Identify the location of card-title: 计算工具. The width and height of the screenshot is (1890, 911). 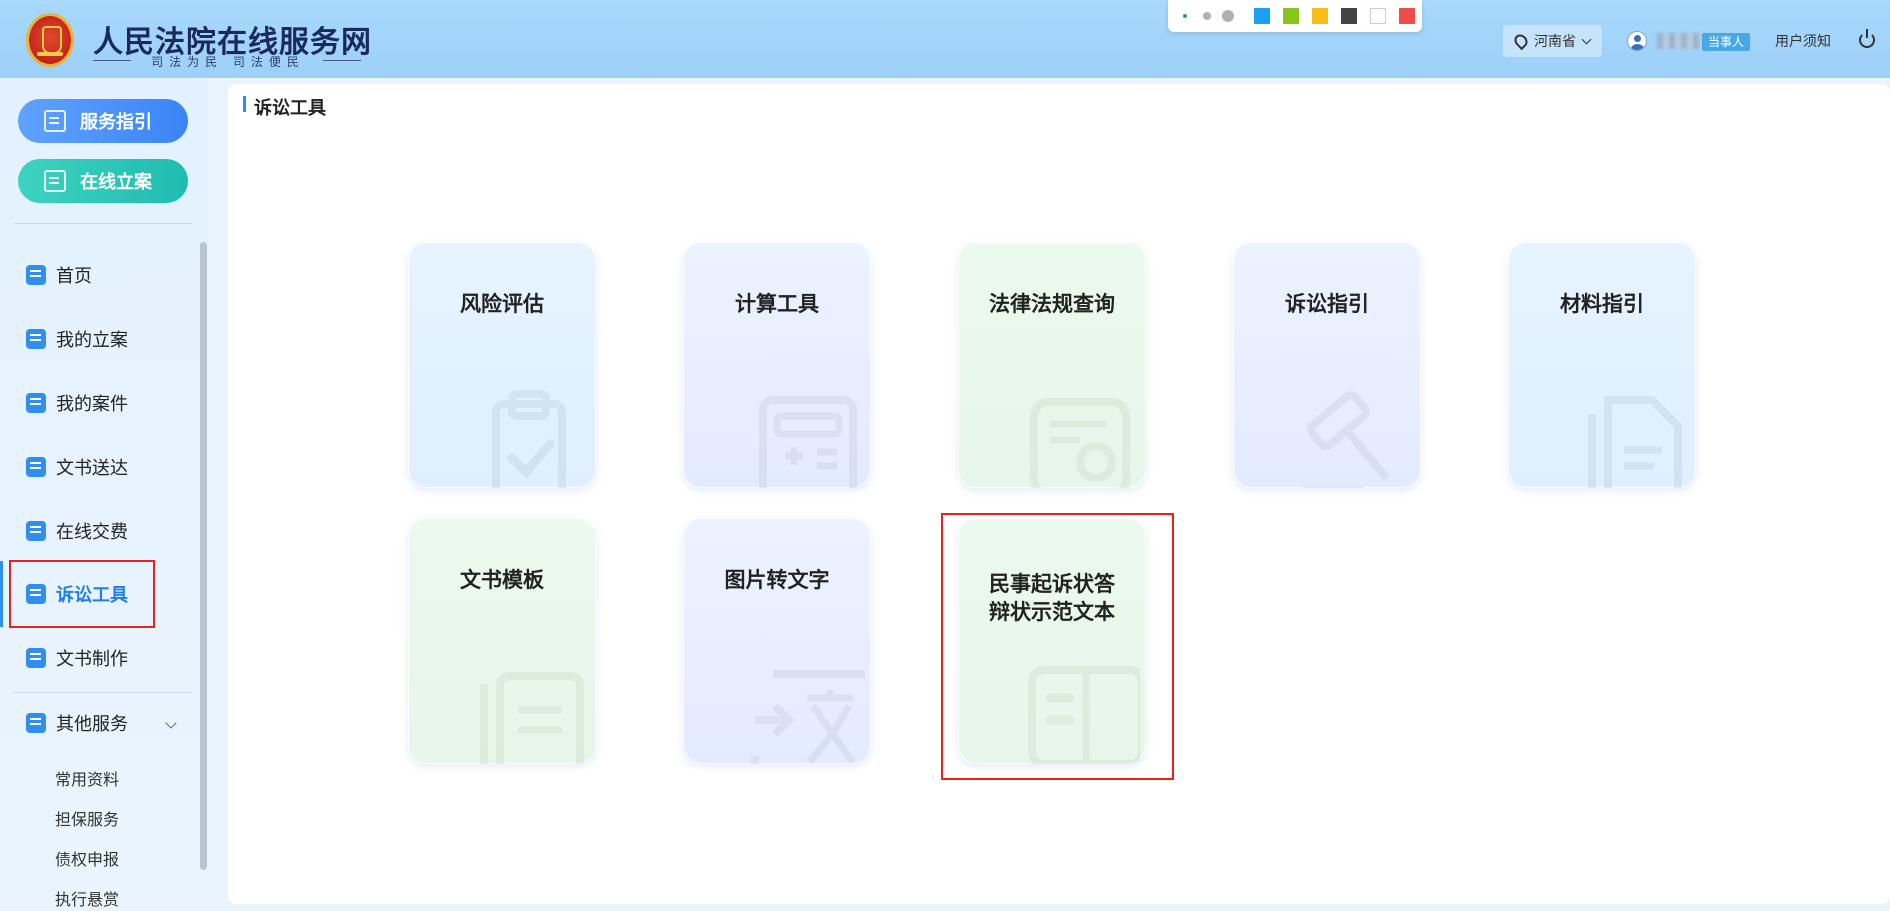
(777, 304).